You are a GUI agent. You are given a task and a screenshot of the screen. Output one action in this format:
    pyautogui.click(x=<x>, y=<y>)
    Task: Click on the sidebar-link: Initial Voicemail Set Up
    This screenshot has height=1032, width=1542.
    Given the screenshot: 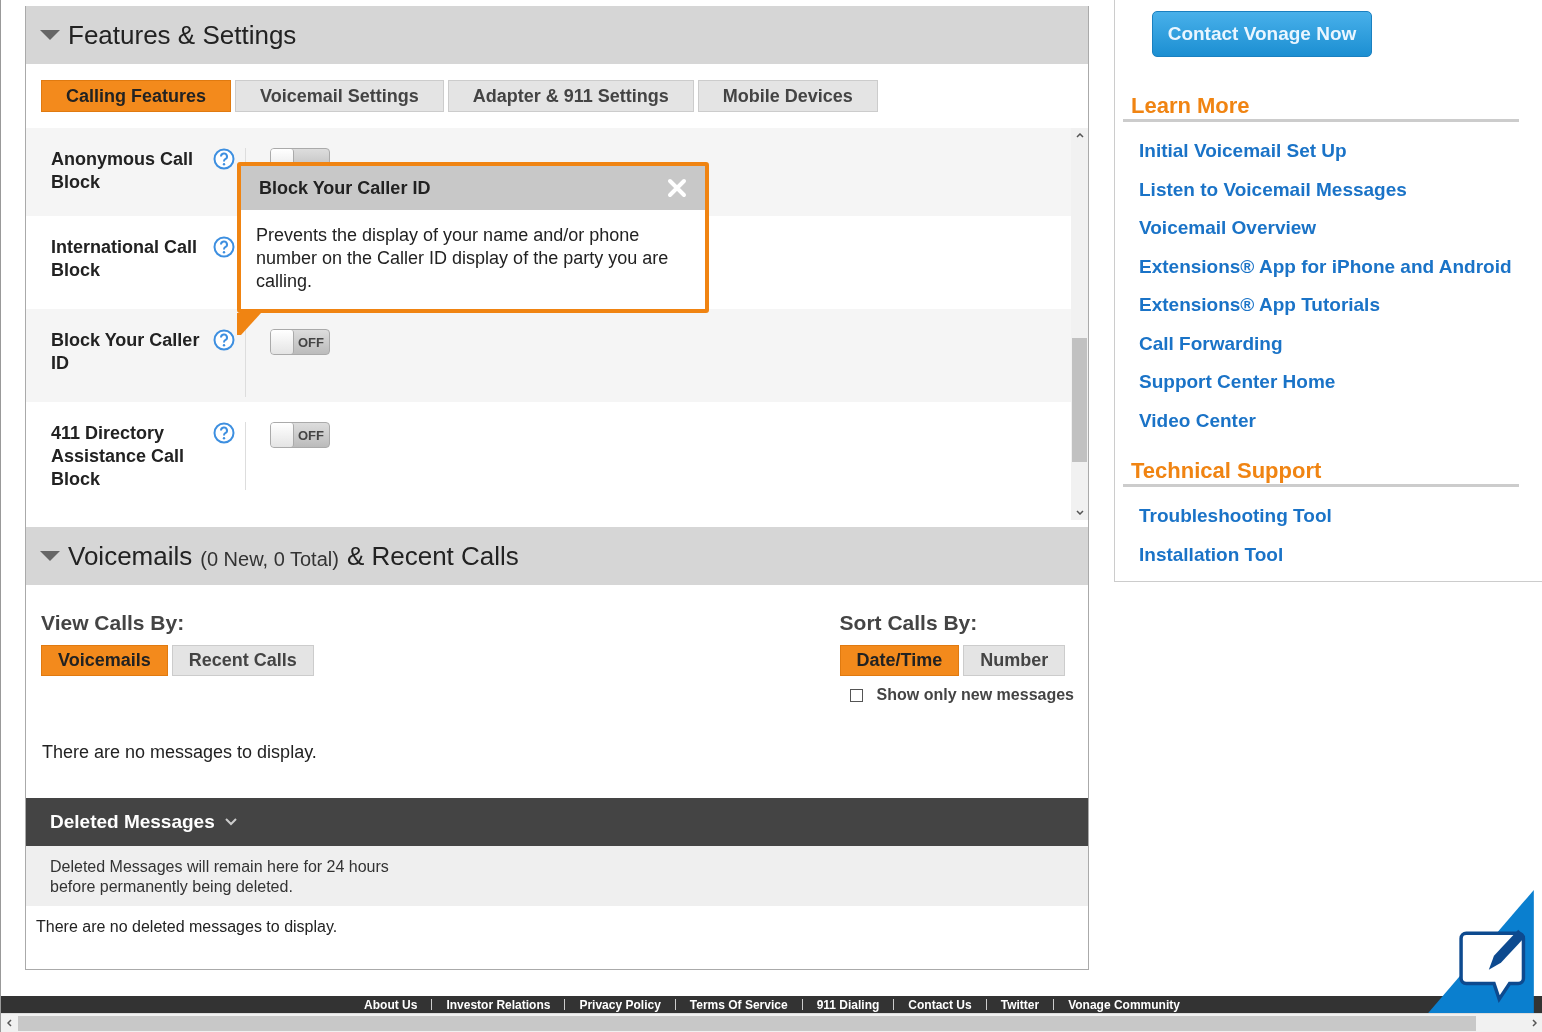 What is the action you would take?
    pyautogui.click(x=1340, y=151)
    